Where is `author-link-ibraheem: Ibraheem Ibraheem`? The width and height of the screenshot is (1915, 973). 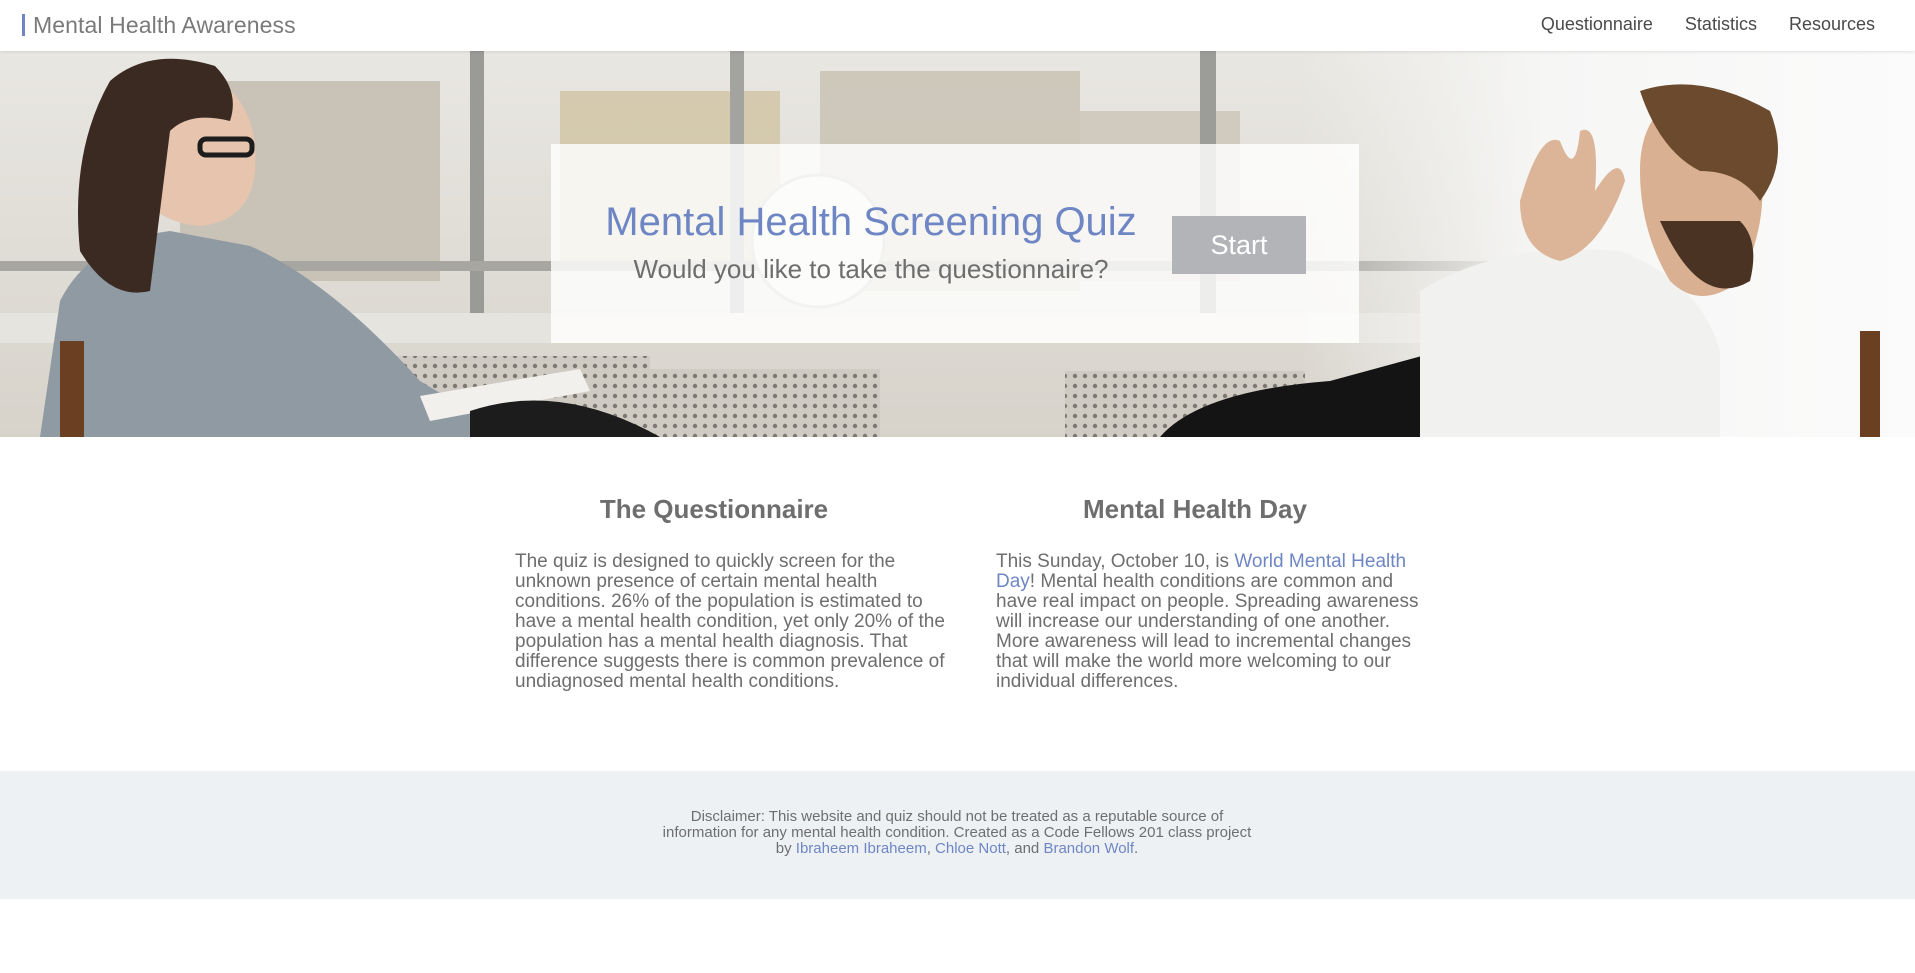 author-link-ibraheem: Ibraheem Ibraheem is located at coordinates (861, 848).